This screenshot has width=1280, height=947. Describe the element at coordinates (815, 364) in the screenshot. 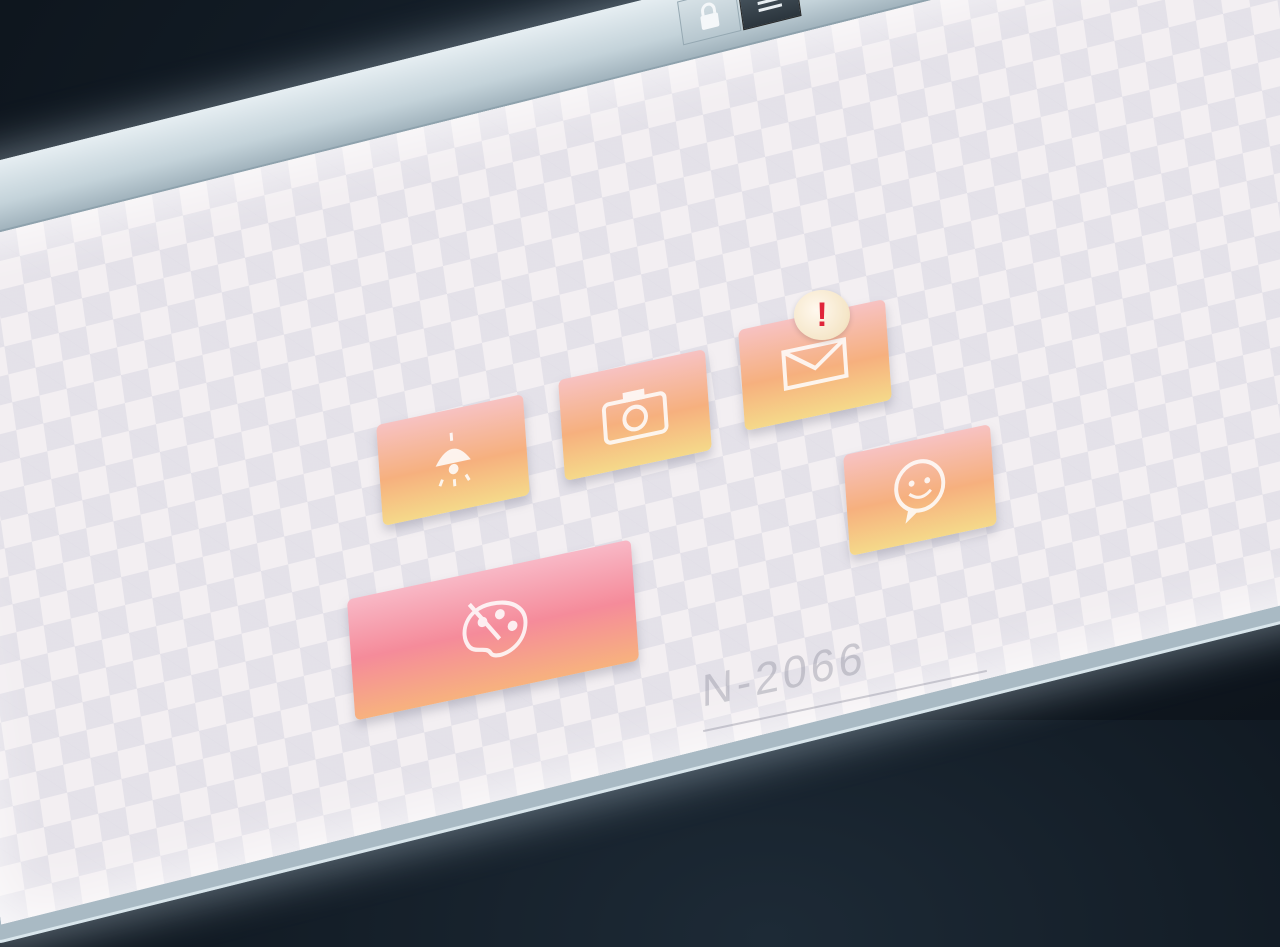

I see `mail-icon` at that location.